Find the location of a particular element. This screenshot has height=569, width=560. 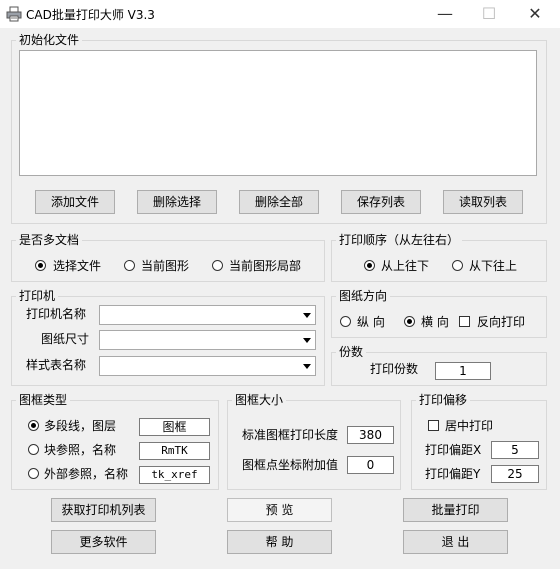

radio-current-drawing is located at coordinates (129, 265).